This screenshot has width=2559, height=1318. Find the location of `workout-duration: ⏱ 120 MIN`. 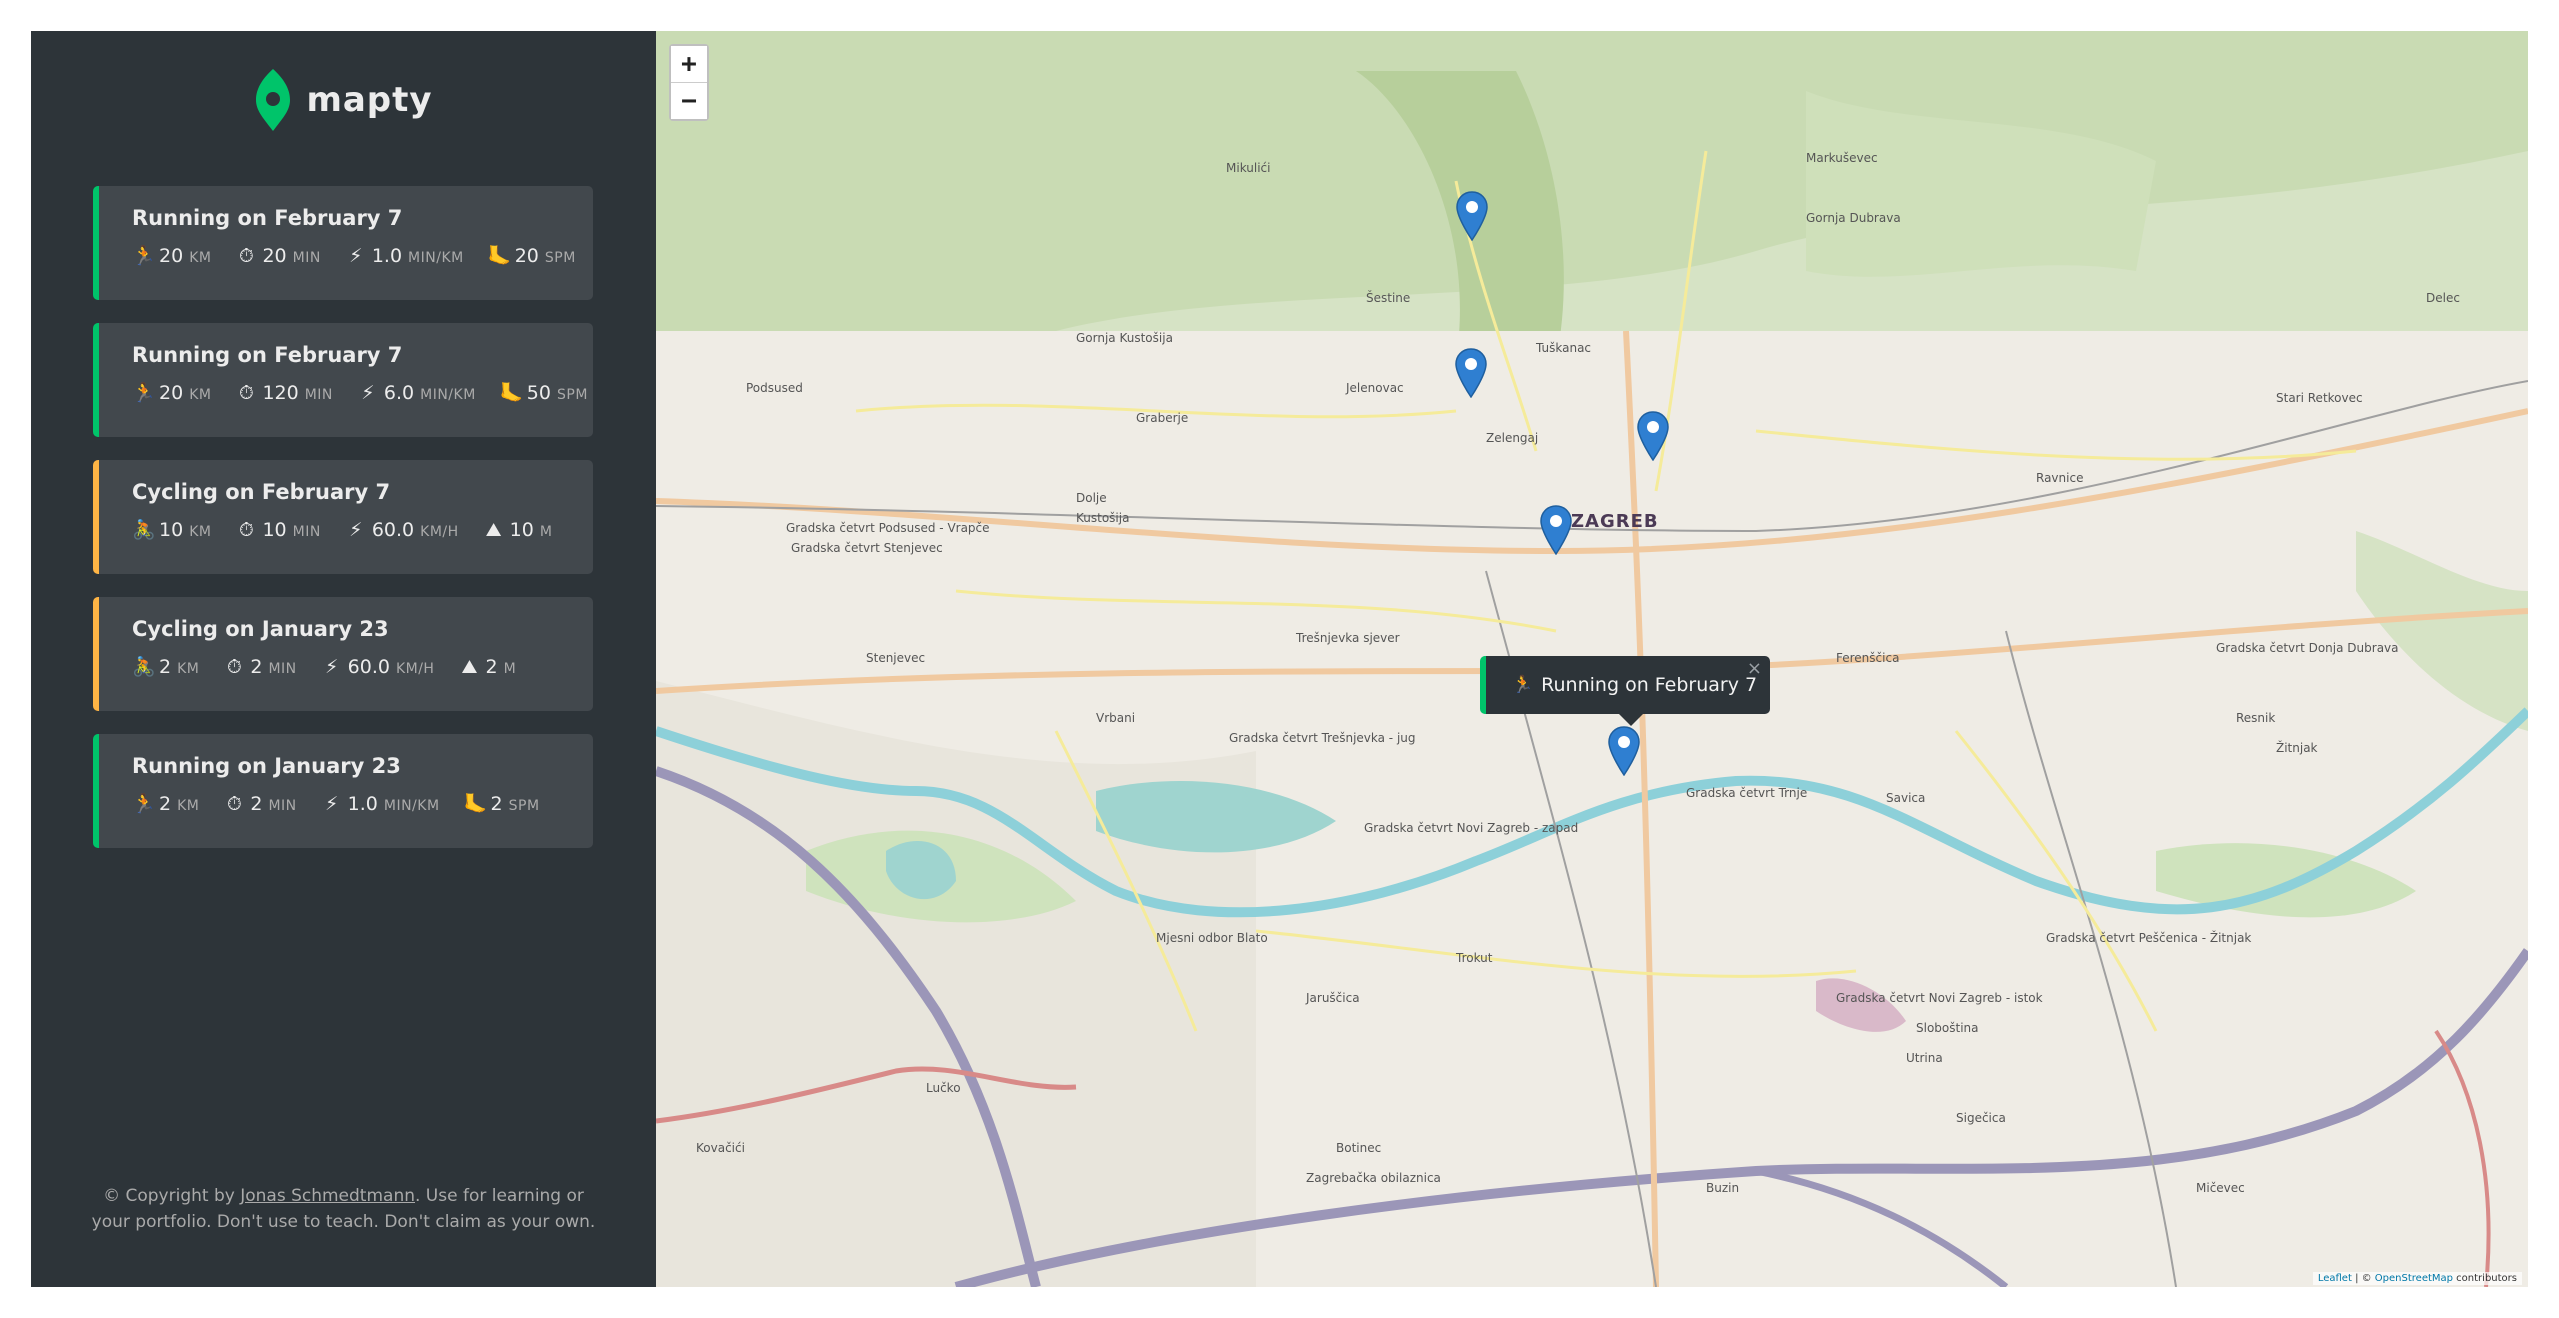

workout-duration: ⏱ 120 MIN is located at coordinates (283, 393).